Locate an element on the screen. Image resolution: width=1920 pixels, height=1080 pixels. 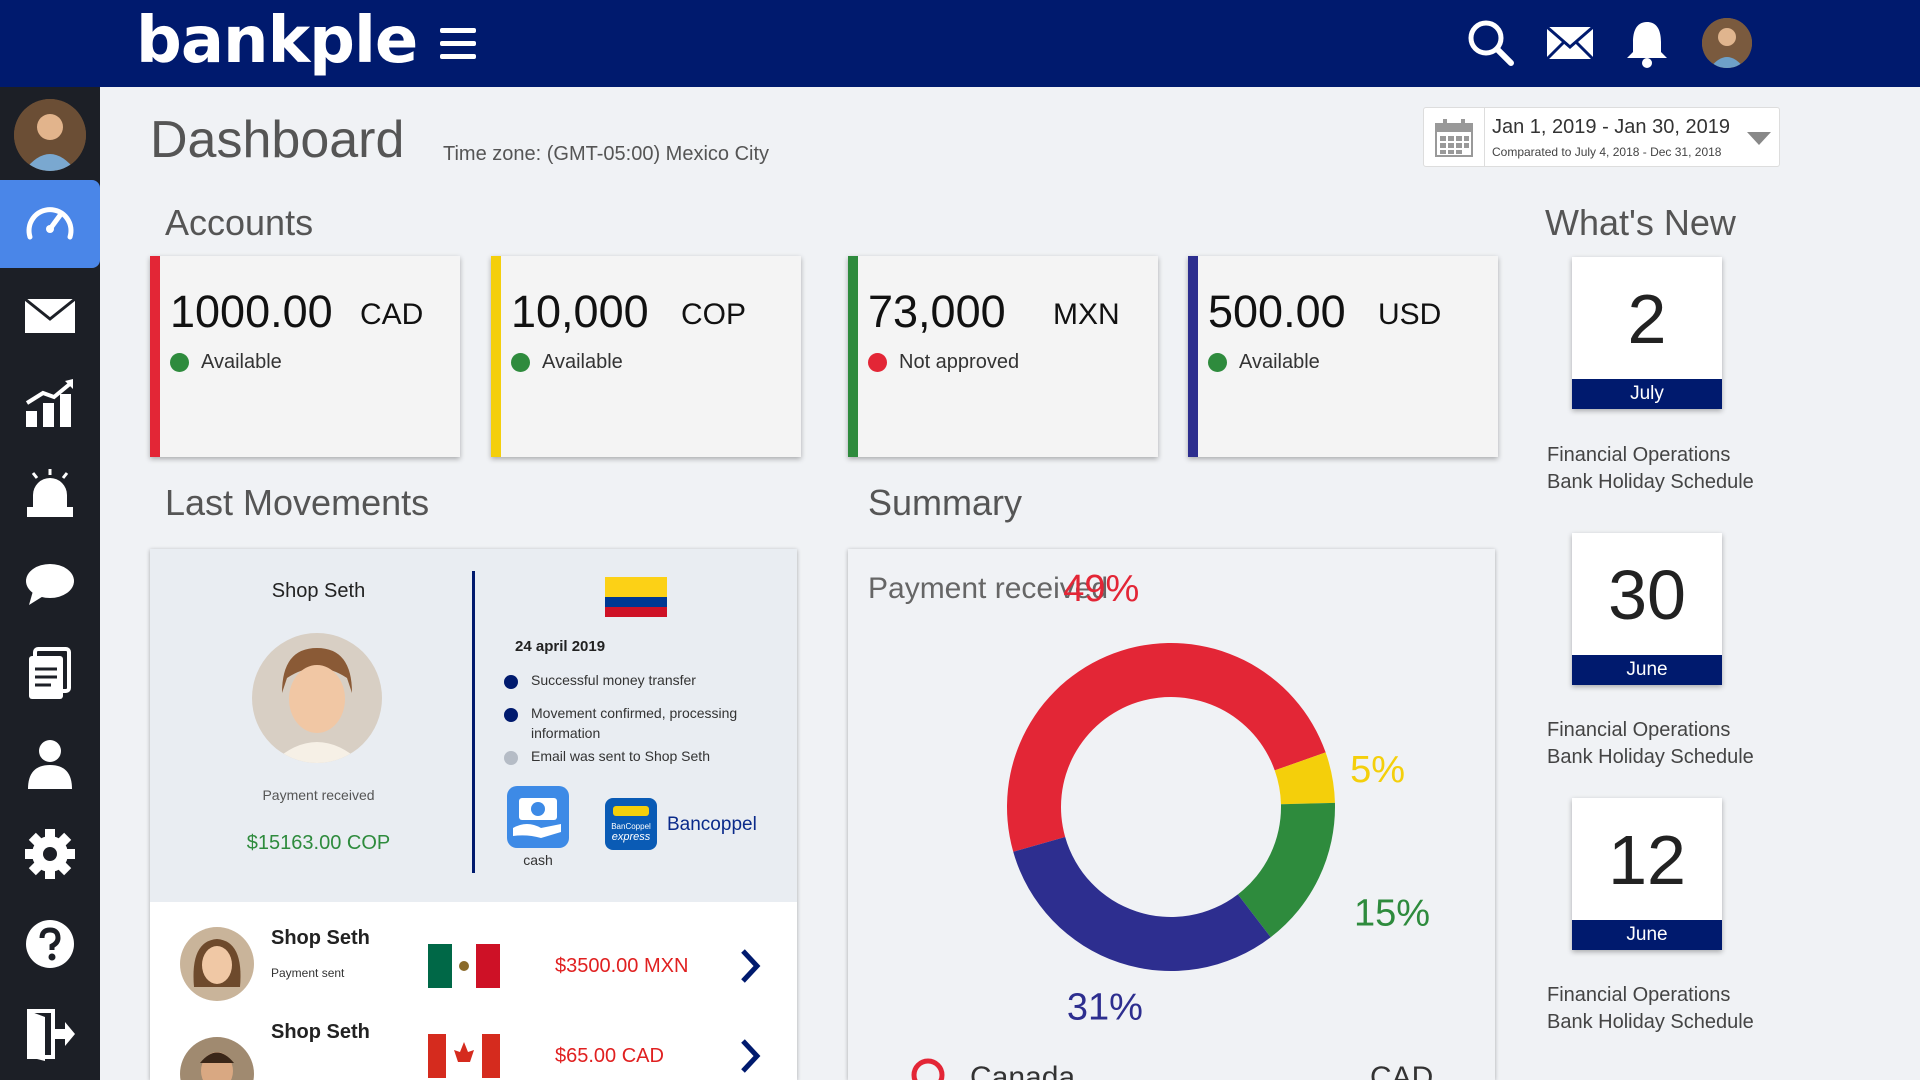
calendar-icon is located at coordinates (1454, 138).